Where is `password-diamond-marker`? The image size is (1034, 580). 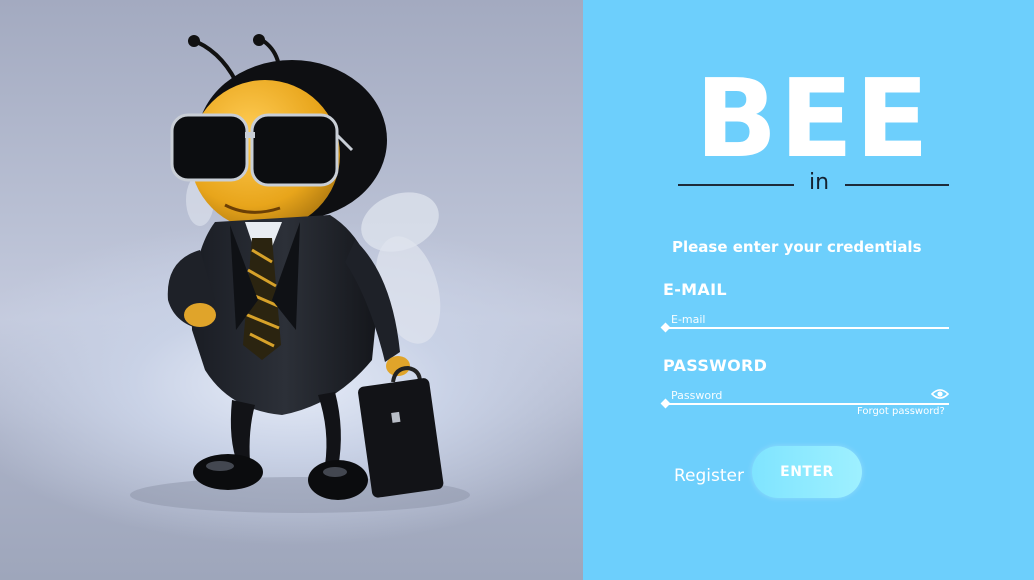
password-diamond-marker is located at coordinates (665, 403).